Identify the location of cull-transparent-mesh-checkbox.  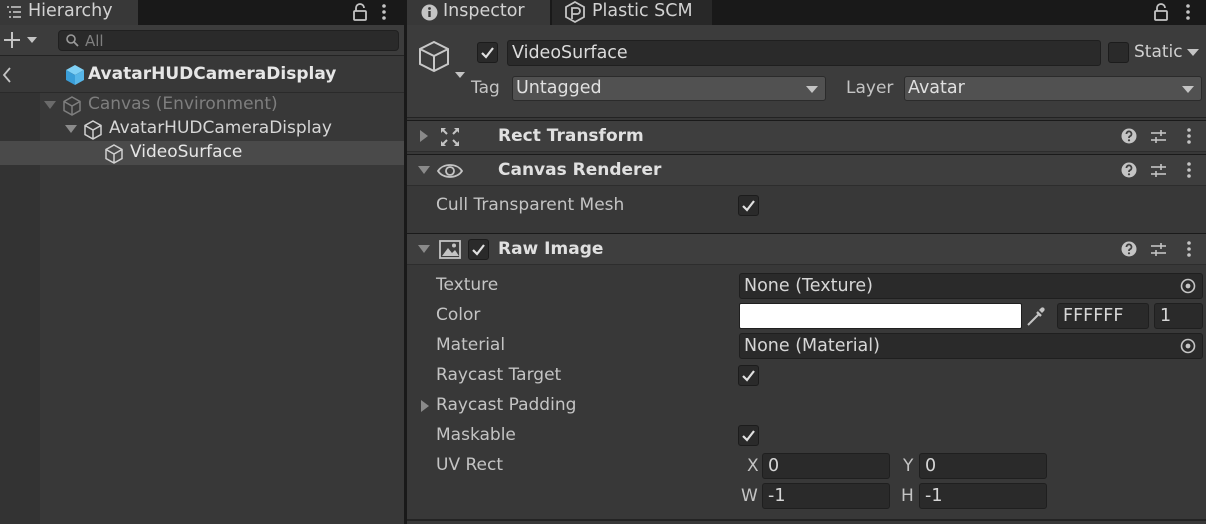
(748, 205).